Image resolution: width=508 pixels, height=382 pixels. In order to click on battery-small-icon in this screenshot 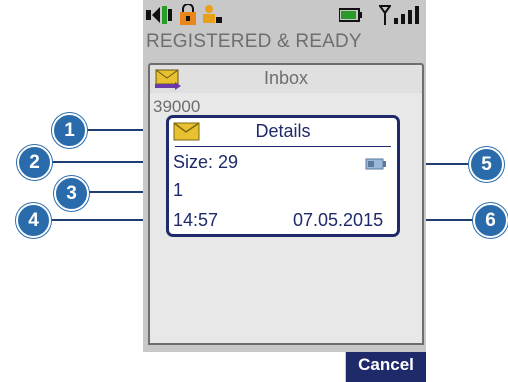, I will do `click(375, 164)`.